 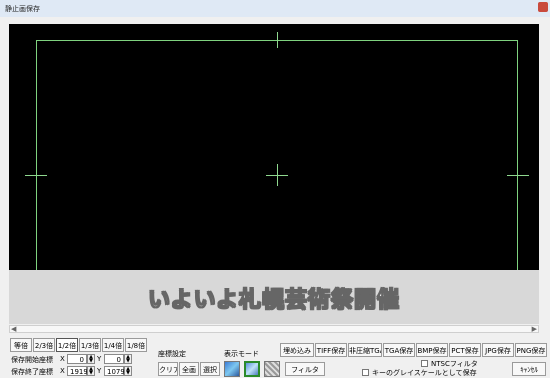 What do you see at coordinates (543, 7) in the screenshot?
I see `close-icon` at bounding box center [543, 7].